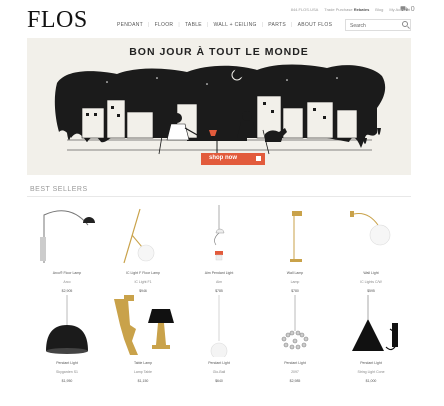 The width and height of the screenshot is (444, 406). I want to click on product-card: IC Light F Floor Lamp IC Light F1 $946, so click(143, 252).